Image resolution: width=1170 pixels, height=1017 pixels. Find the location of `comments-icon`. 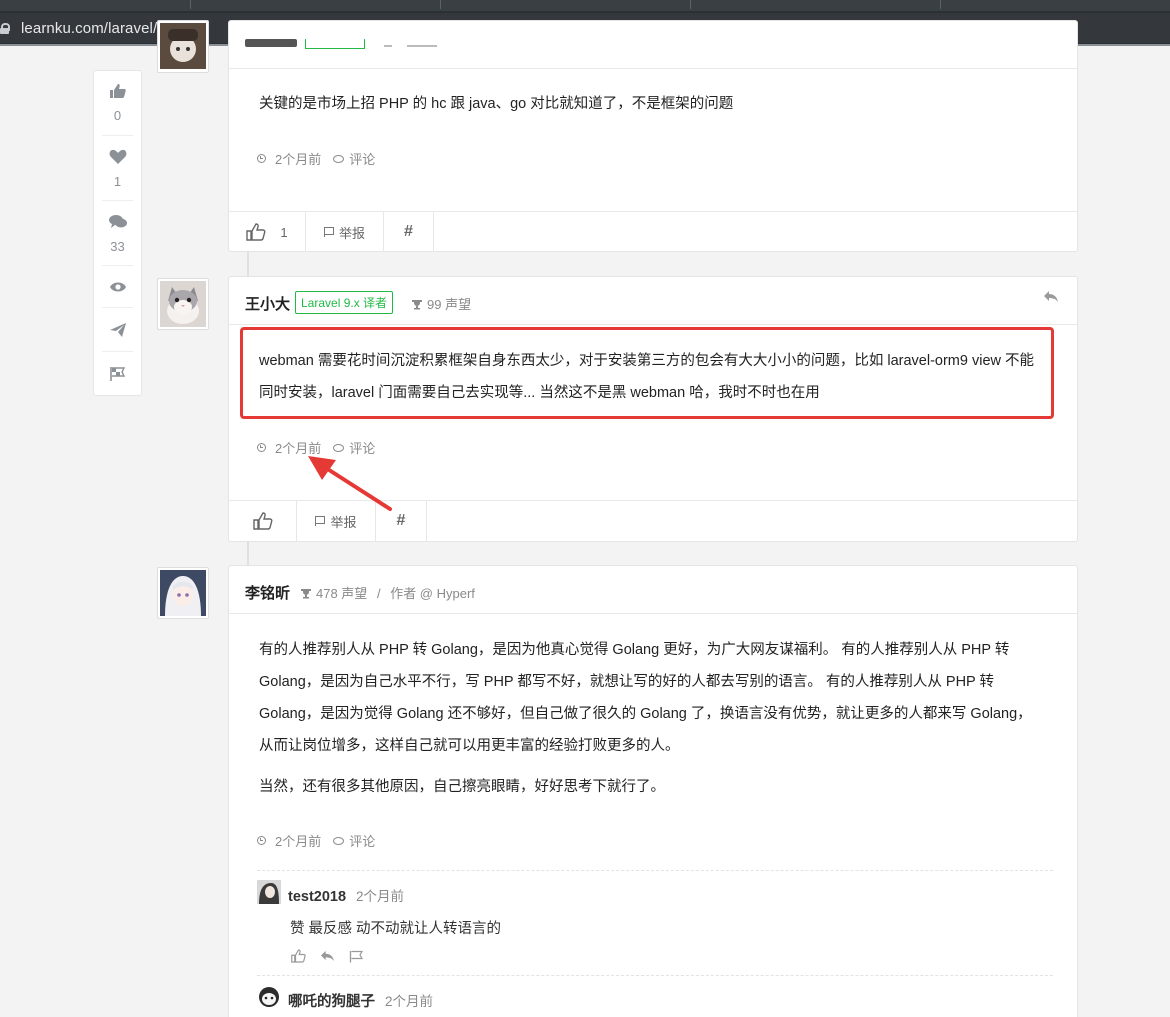

comments-icon is located at coordinates (117, 221).